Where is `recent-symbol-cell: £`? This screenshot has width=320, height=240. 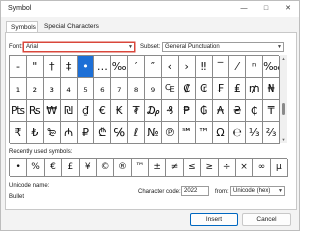 recent-symbol-cell: £ is located at coordinates (71, 168).